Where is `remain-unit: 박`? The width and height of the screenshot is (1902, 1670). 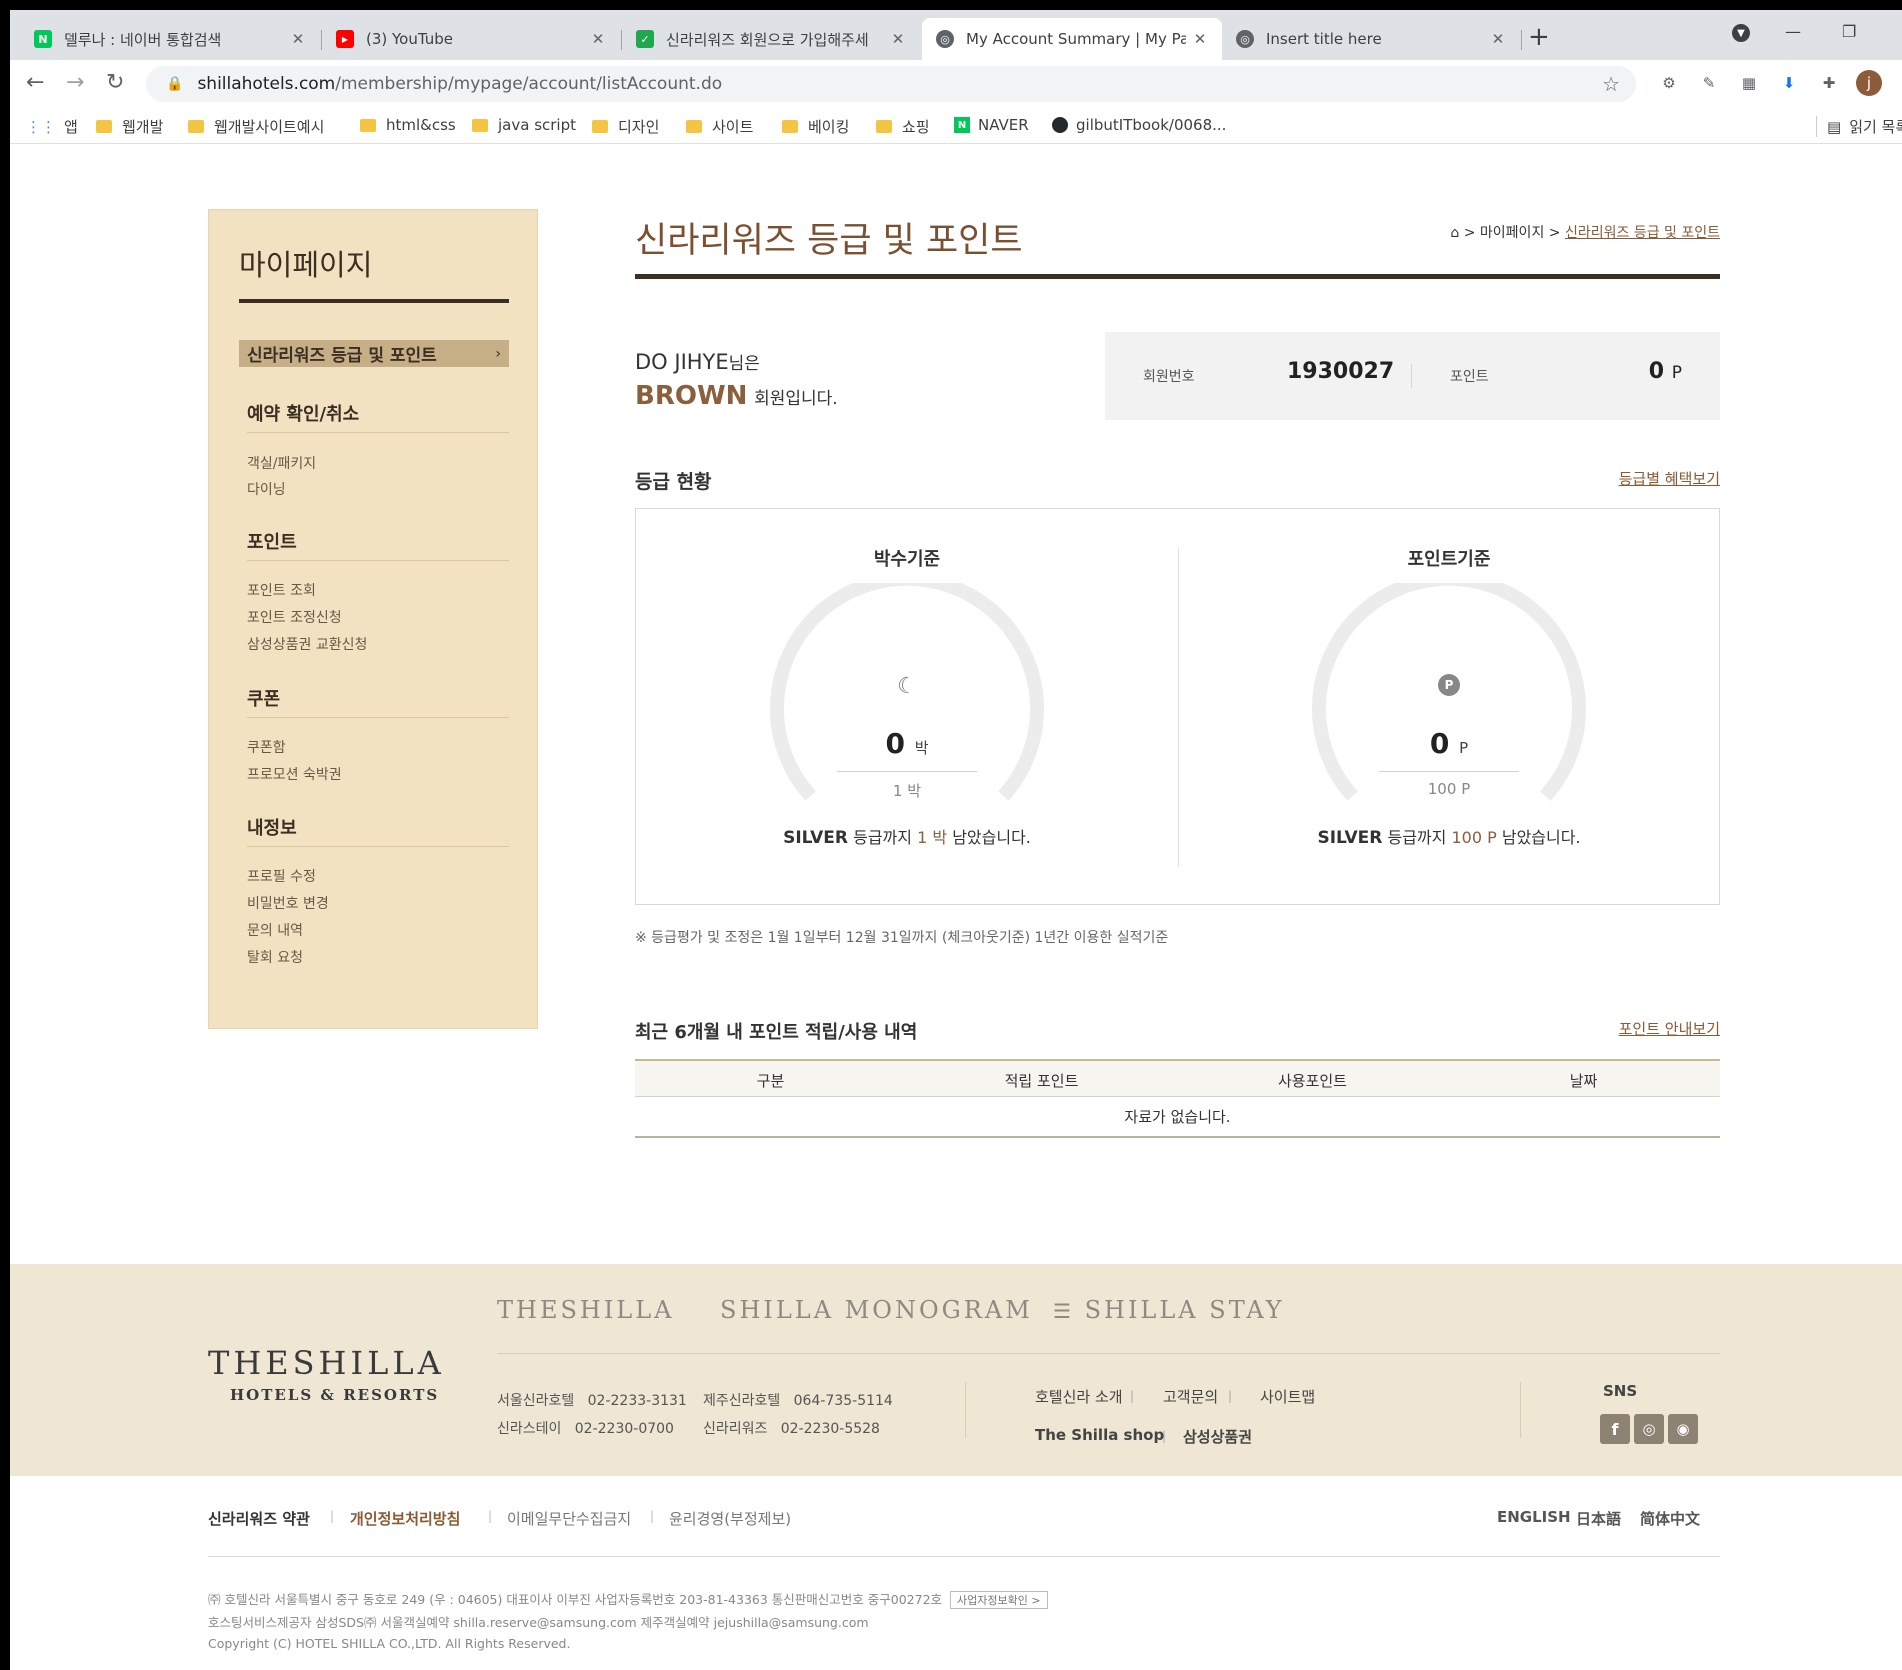
remain-unit: 박 is located at coordinates (940, 837).